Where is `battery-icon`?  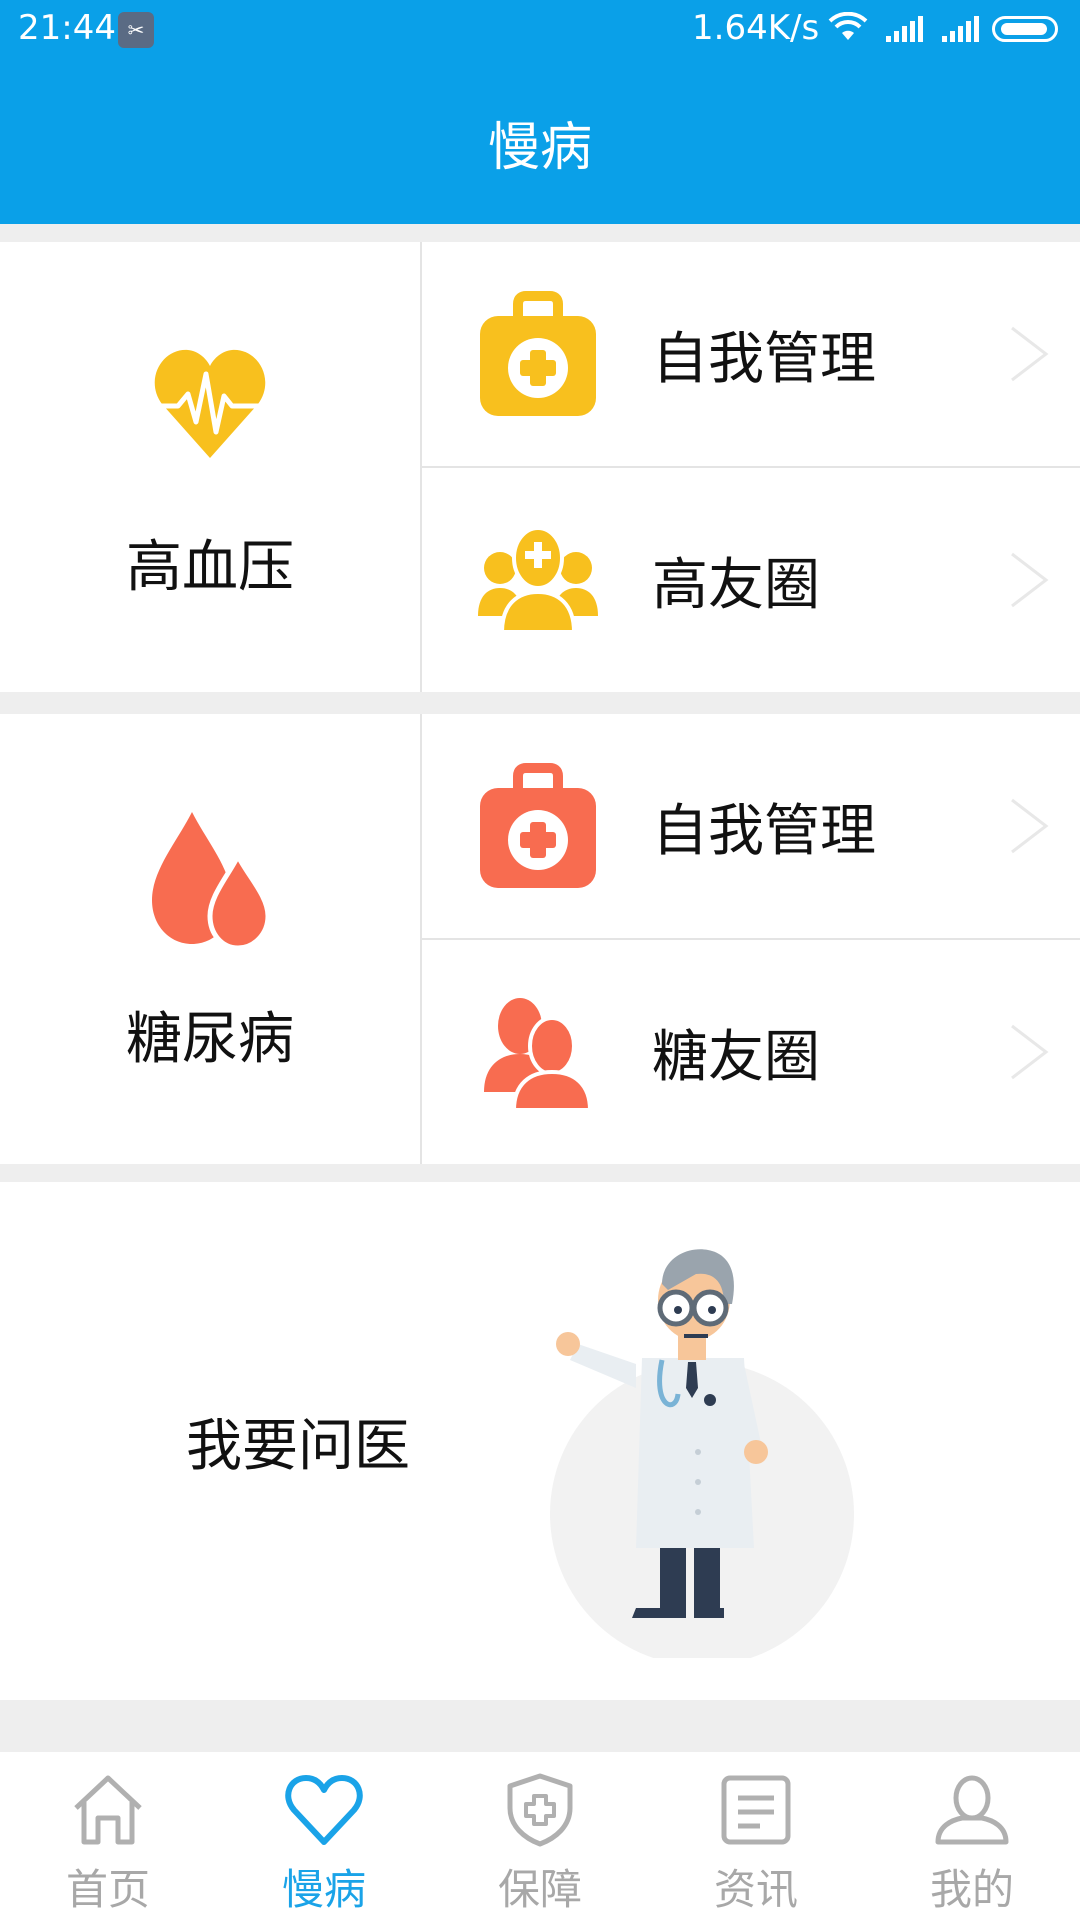 battery-icon is located at coordinates (1025, 29).